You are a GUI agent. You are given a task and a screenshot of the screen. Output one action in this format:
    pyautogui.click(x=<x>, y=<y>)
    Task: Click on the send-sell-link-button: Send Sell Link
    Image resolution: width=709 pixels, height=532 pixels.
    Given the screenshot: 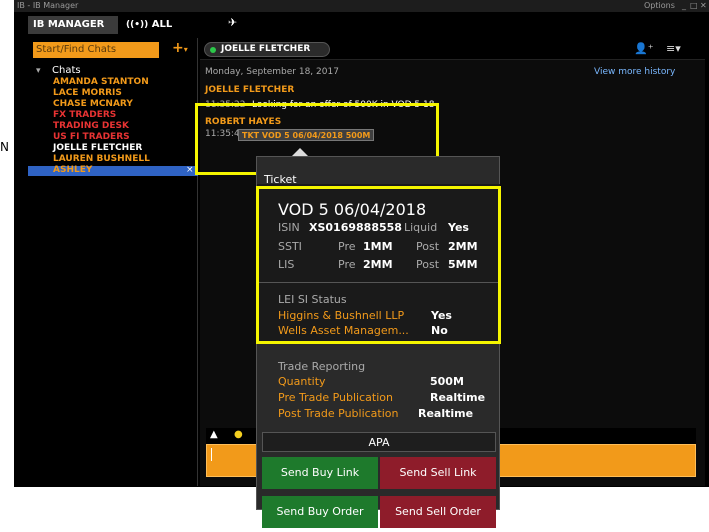 What is the action you would take?
    pyautogui.click(x=438, y=473)
    